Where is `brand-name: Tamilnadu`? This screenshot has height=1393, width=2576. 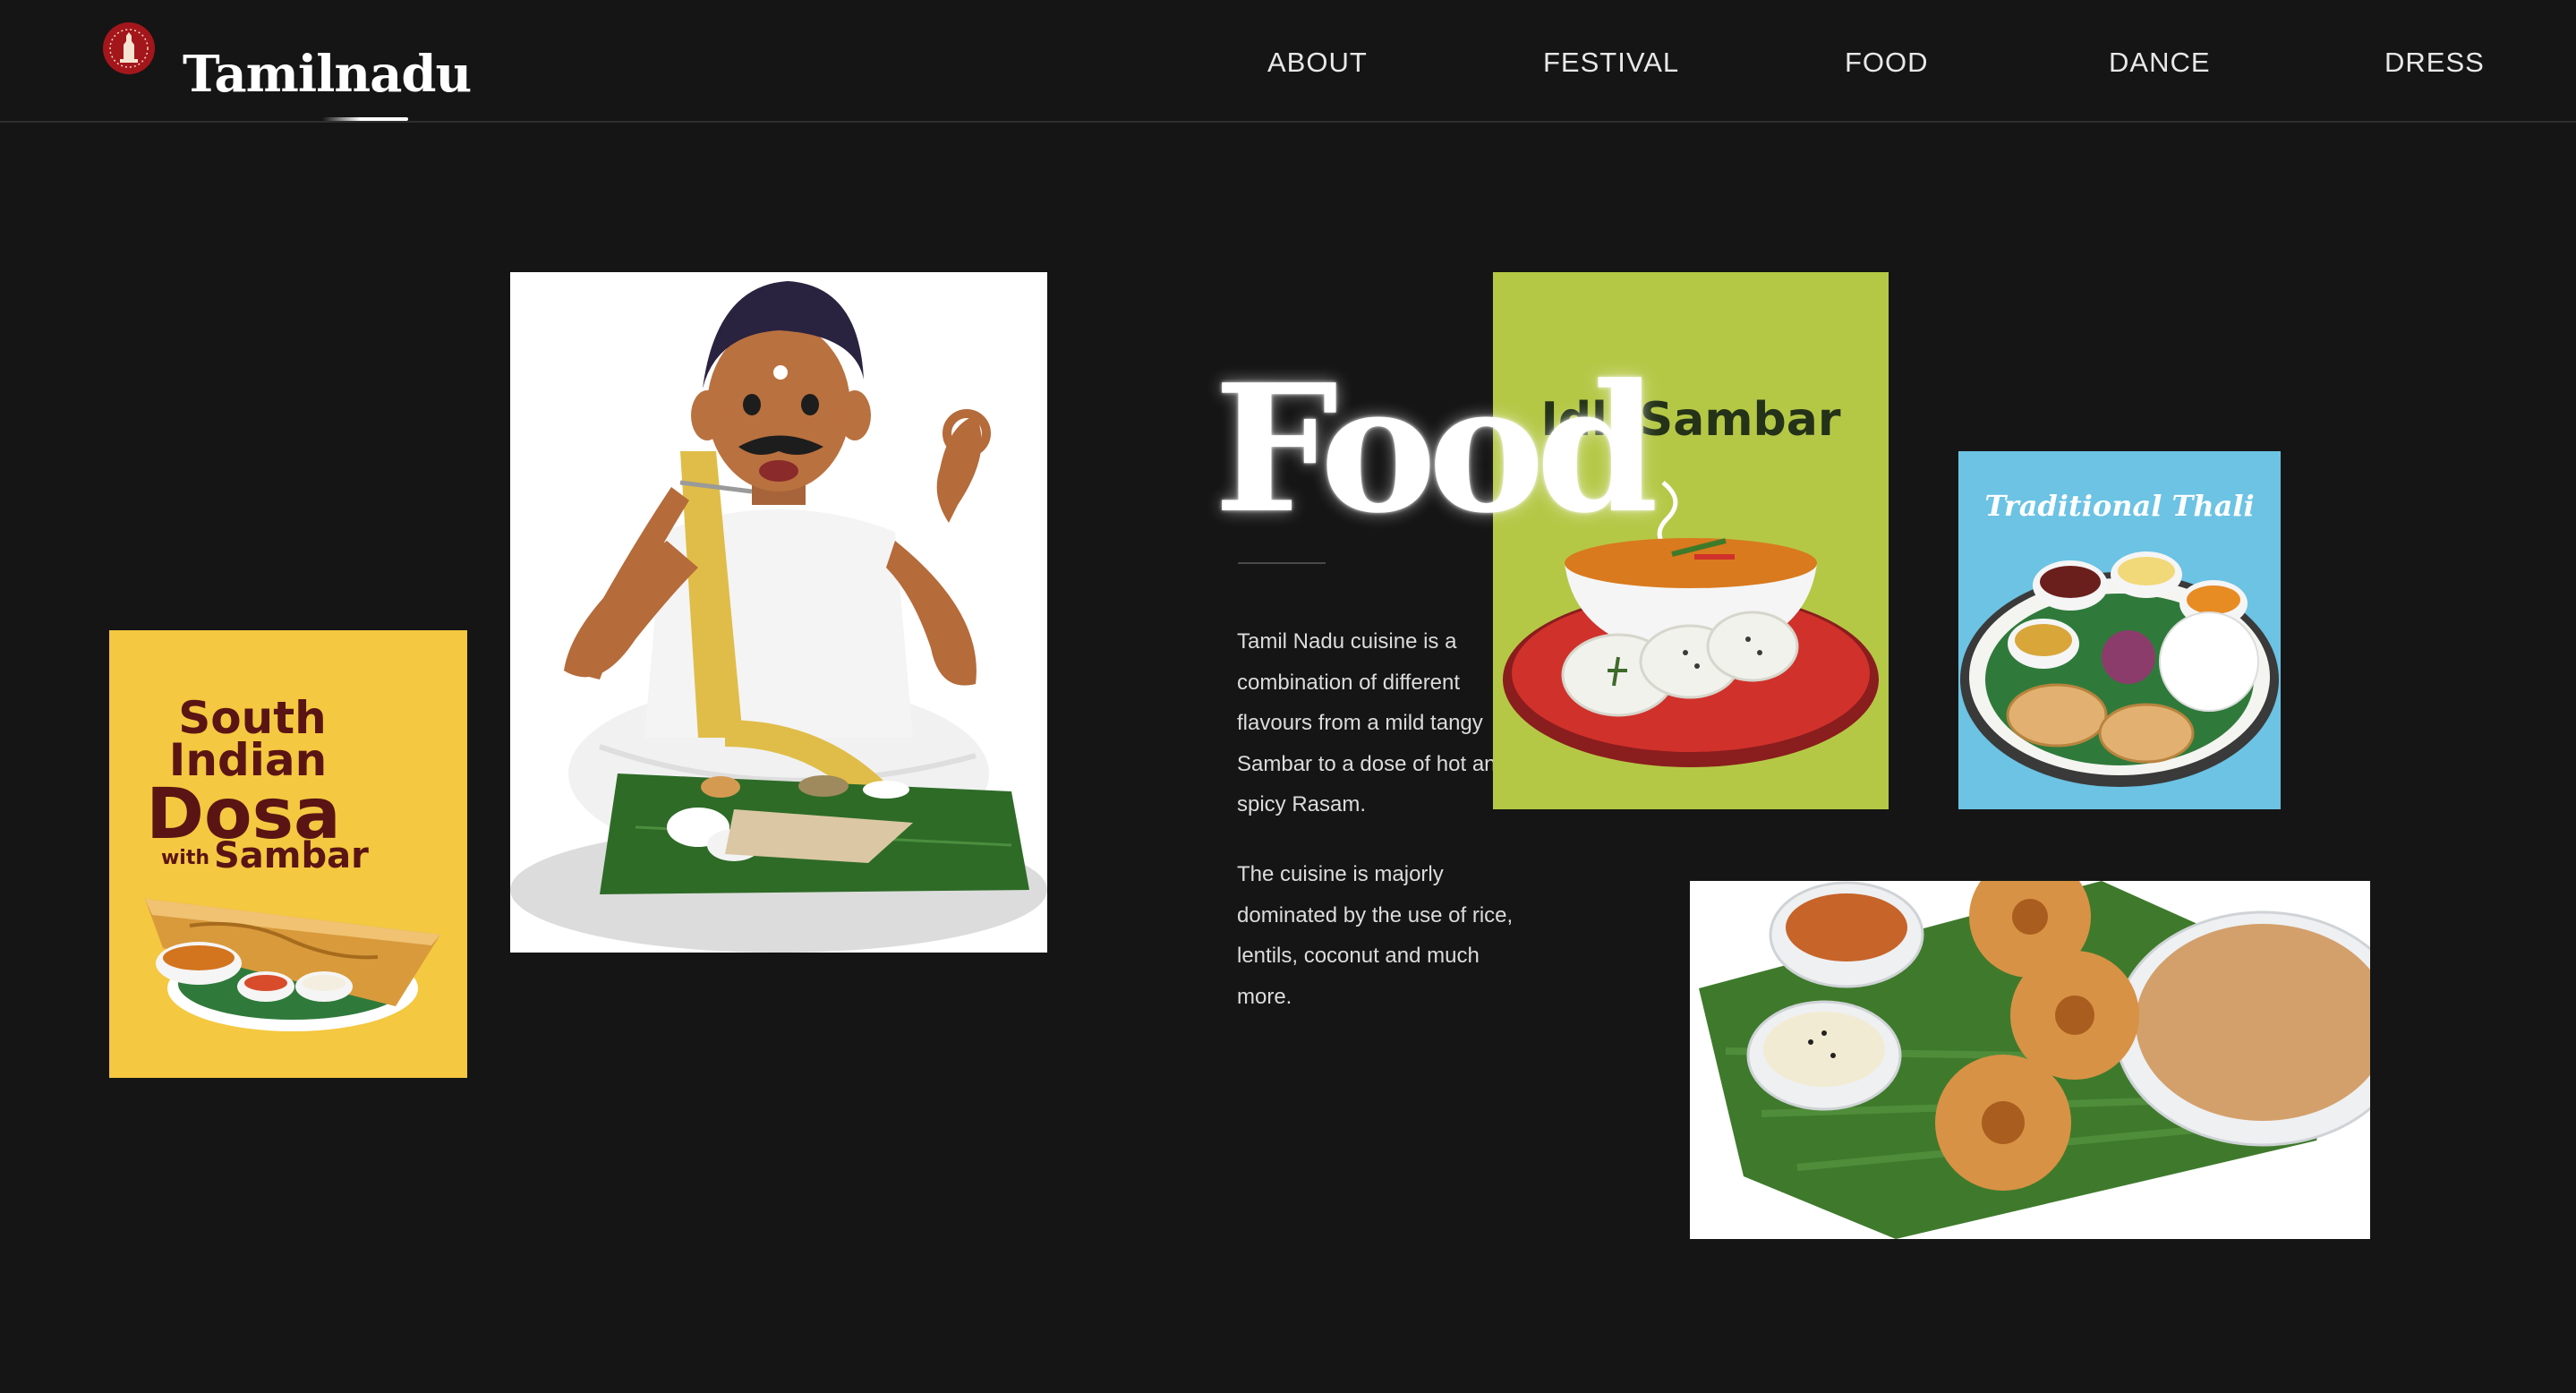
brand-name: Tamilnadu is located at coordinates (327, 74).